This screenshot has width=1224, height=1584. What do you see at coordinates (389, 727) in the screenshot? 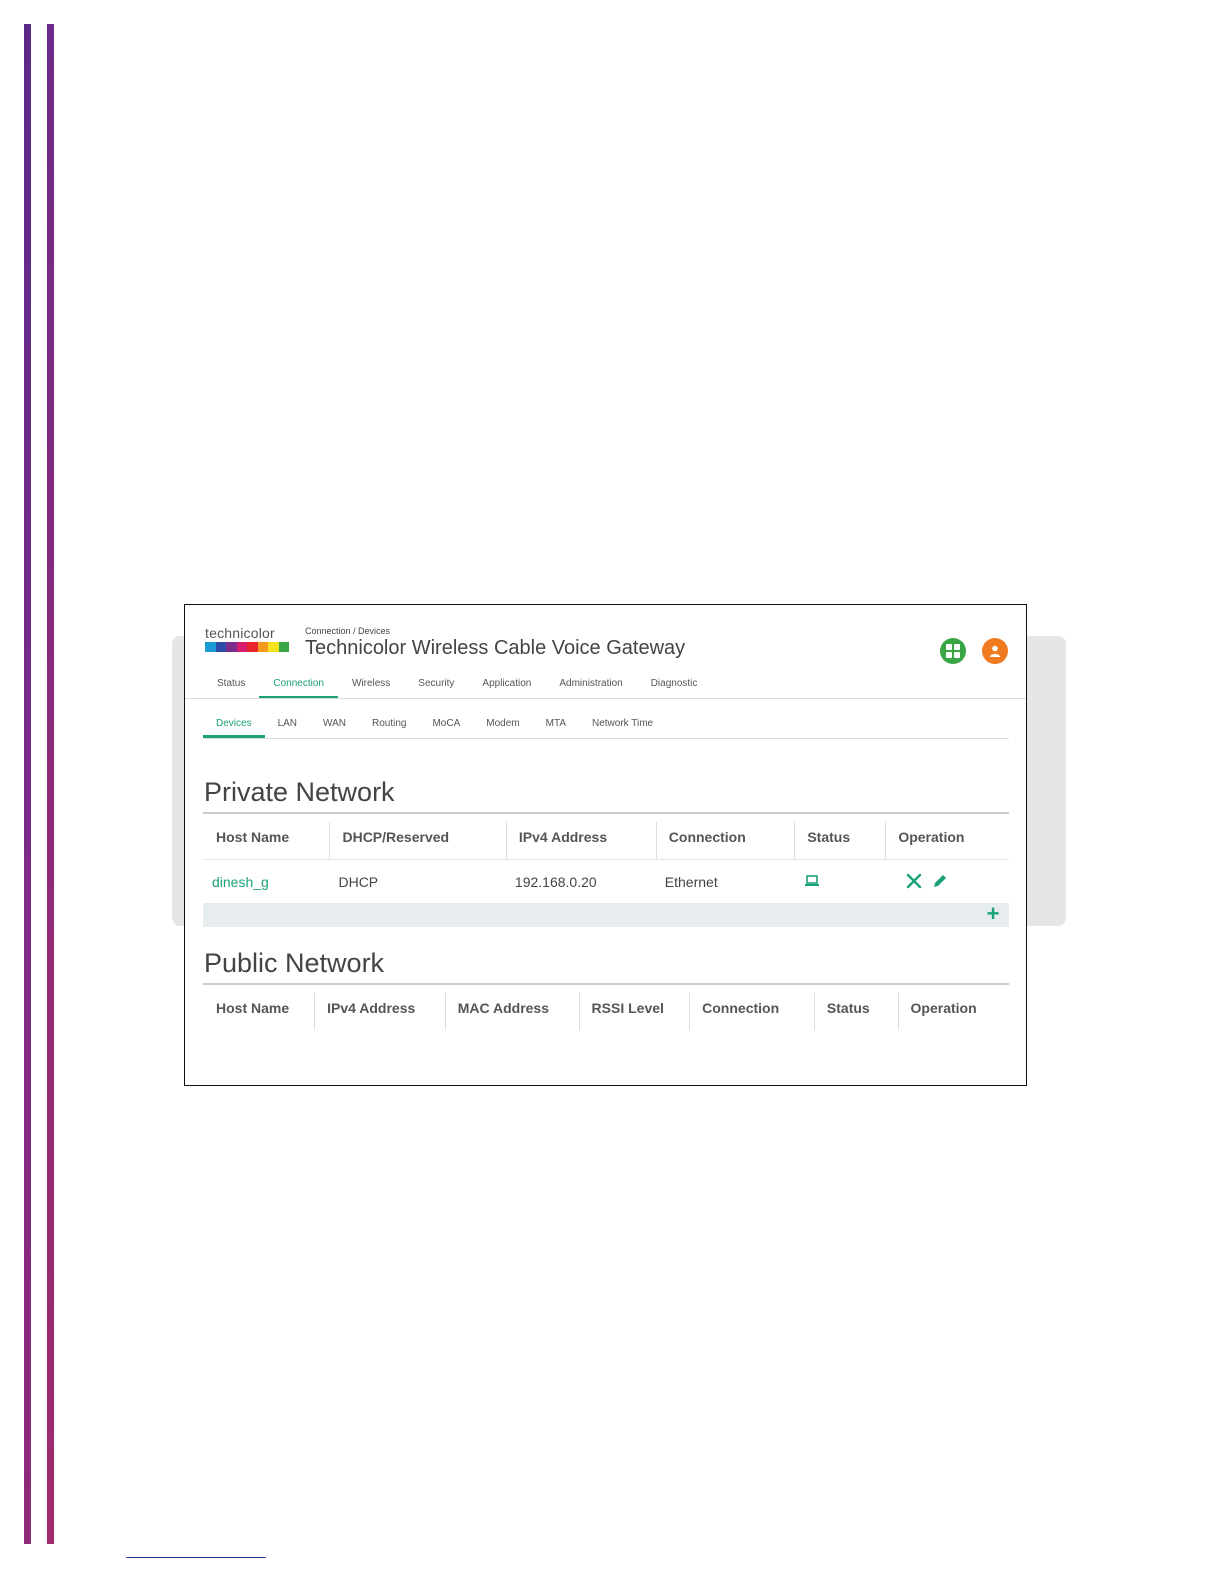
I see `subtab-routing: Routing` at bounding box center [389, 727].